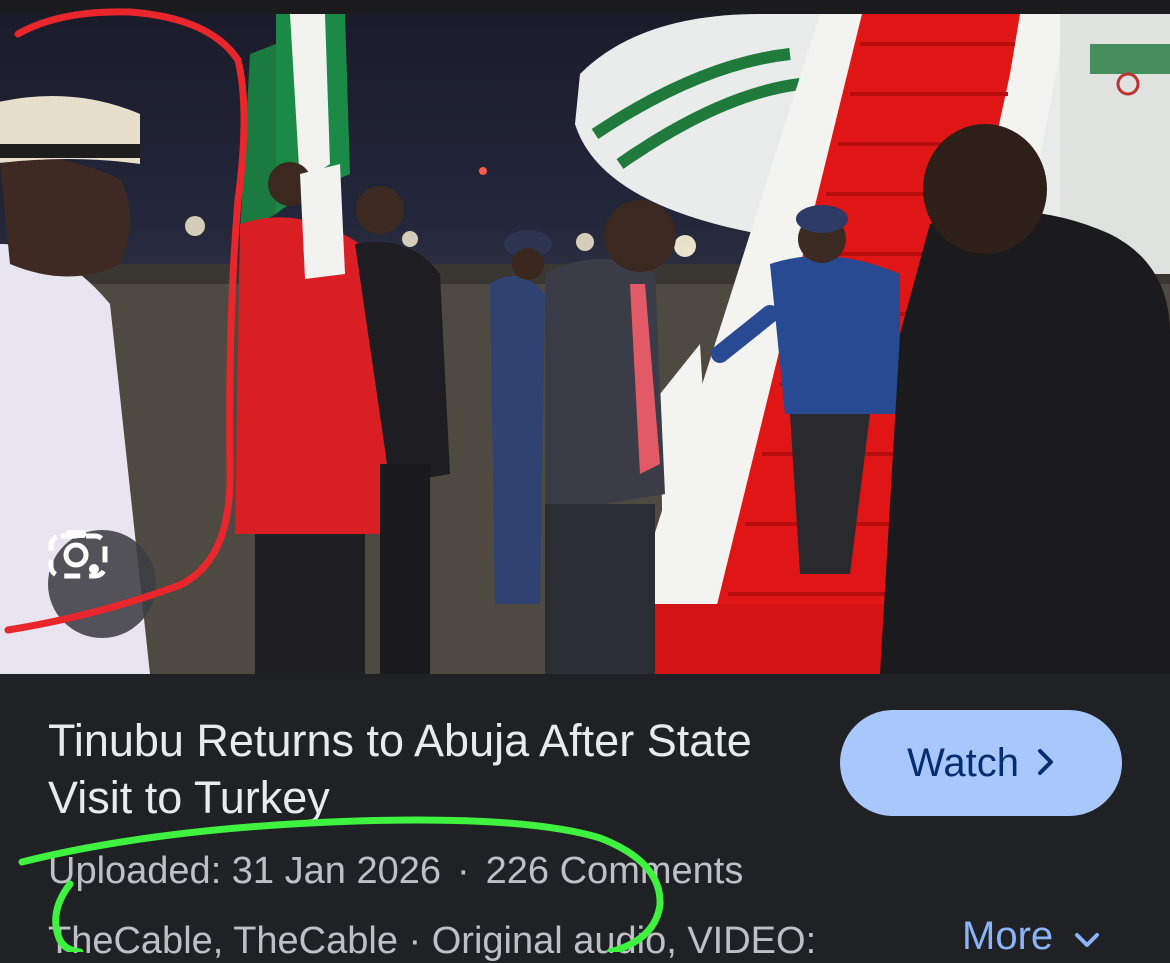 This screenshot has height=963, width=1170. What do you see at coordinates (78, 554) in the screenshot?
I see `google-lens-icon` at bounding box center [78, 554].